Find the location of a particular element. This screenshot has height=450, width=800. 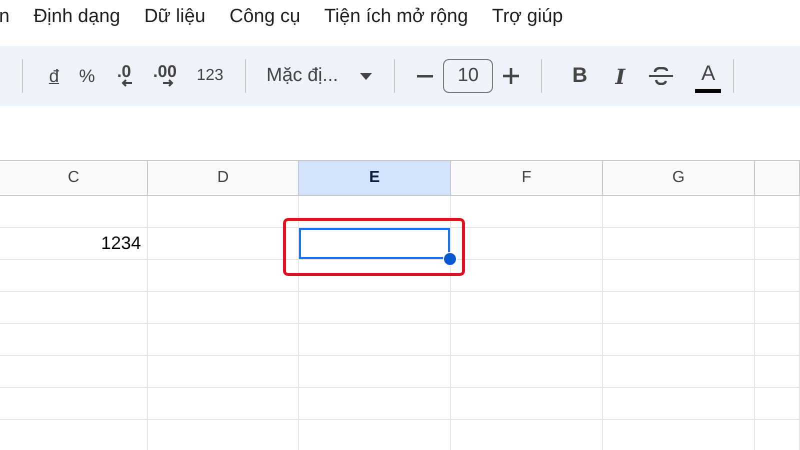

fill-handle is located at coordinates (450, 259).